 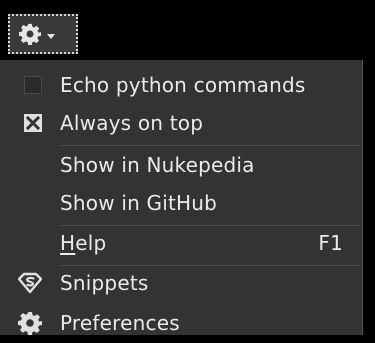 What do you see at coordinates (181, 283) in the screenshot?
I see `menu-item-snippets: Snippets` at bounding box center [181, 283].